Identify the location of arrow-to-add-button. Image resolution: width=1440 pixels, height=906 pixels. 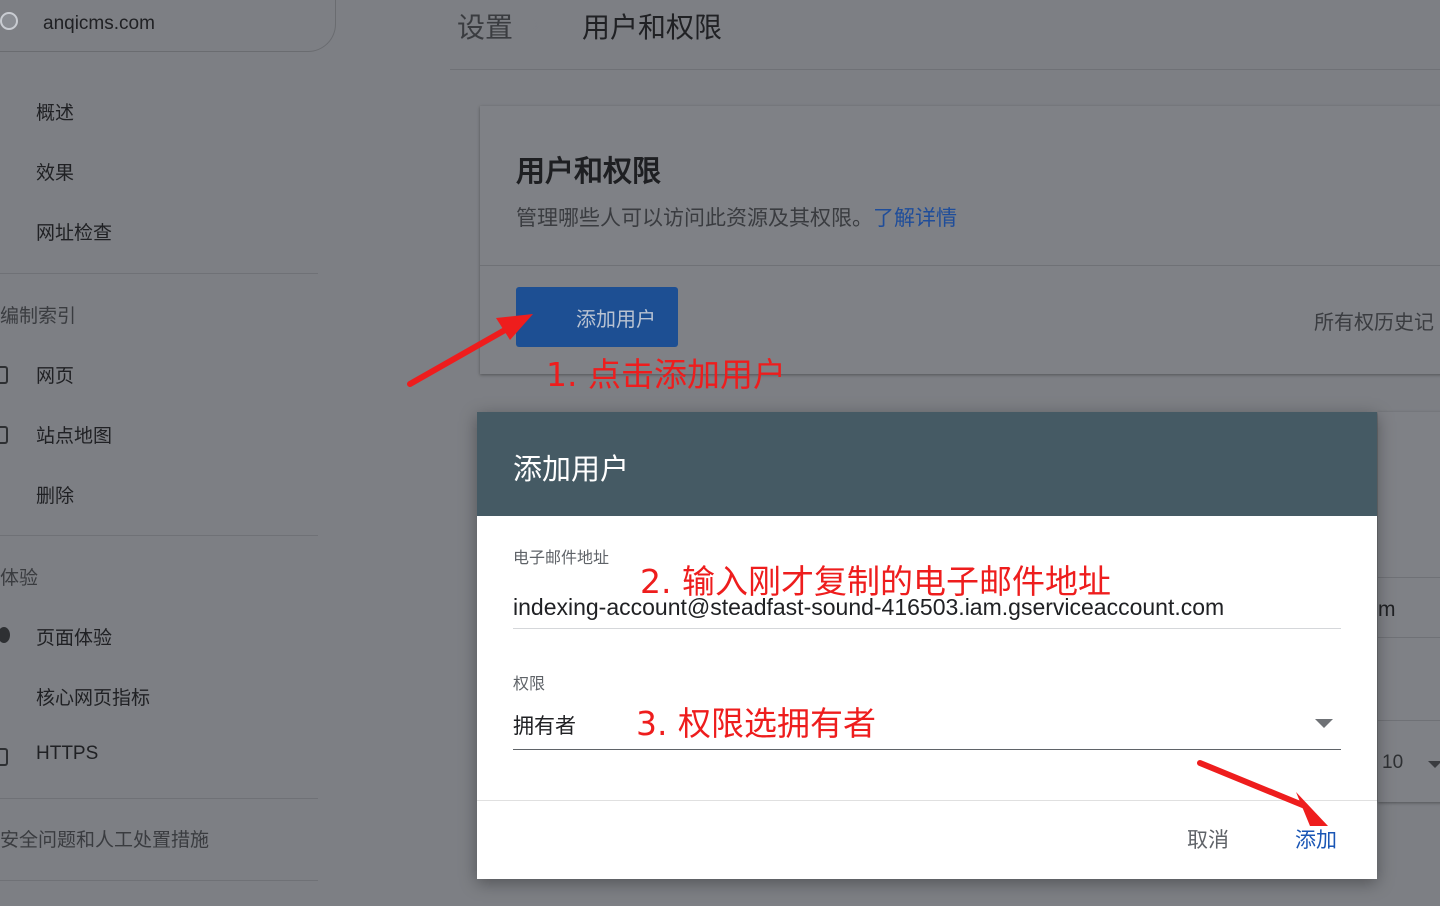
(1262, 793).